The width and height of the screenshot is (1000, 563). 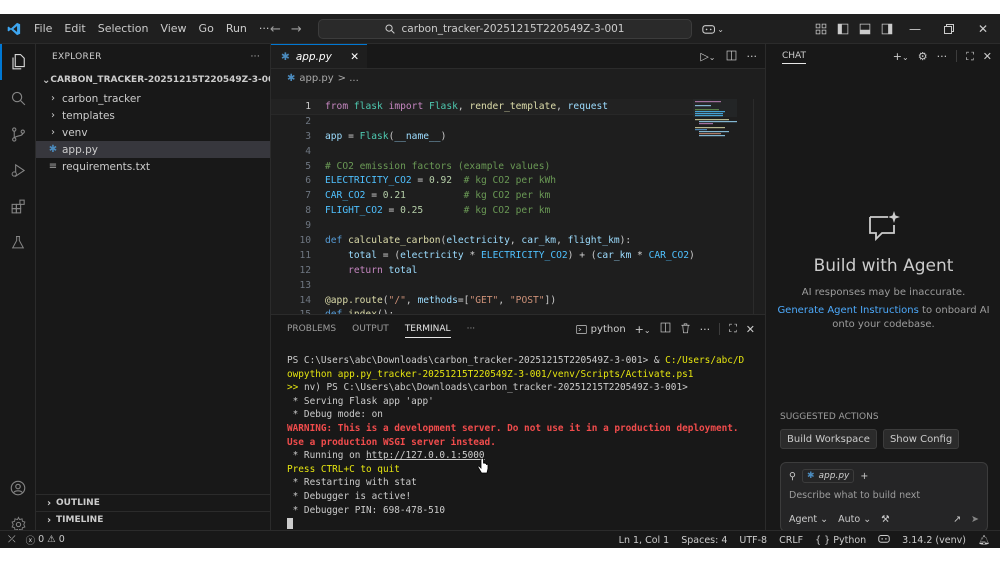 What do you see at coordinates (915, 29) in the screenshot?
I see `minimize-icon: —` at bounding box center [915, 29].